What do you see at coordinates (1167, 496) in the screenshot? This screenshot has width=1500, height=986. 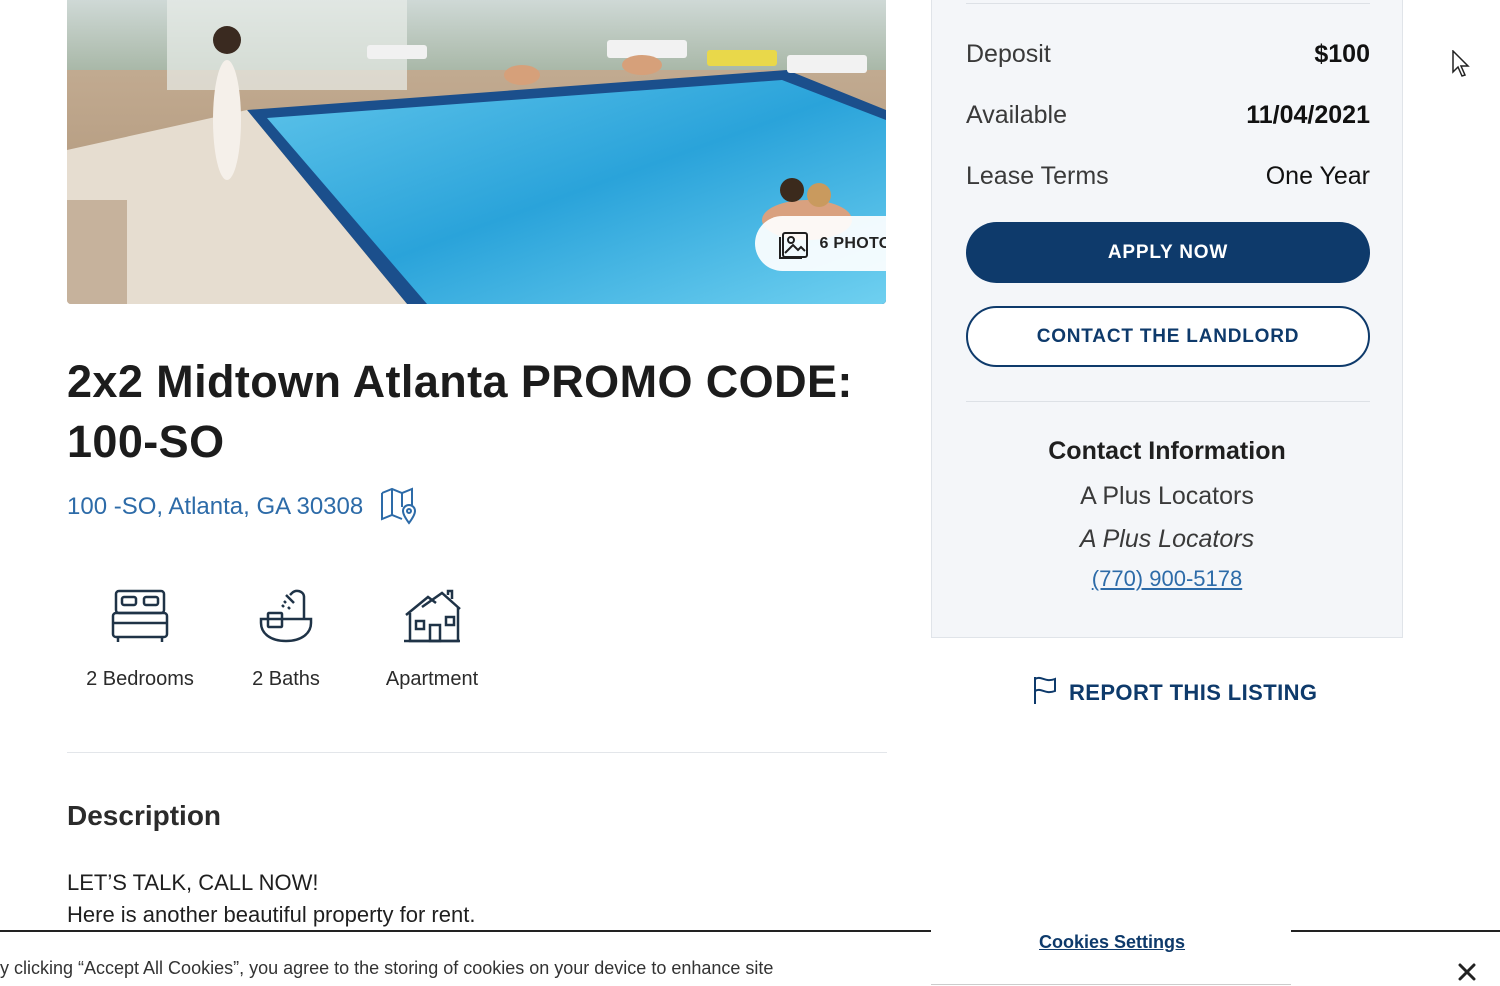 I see `contact-name: A Plus Locators` at bounding box center [1167, 496].